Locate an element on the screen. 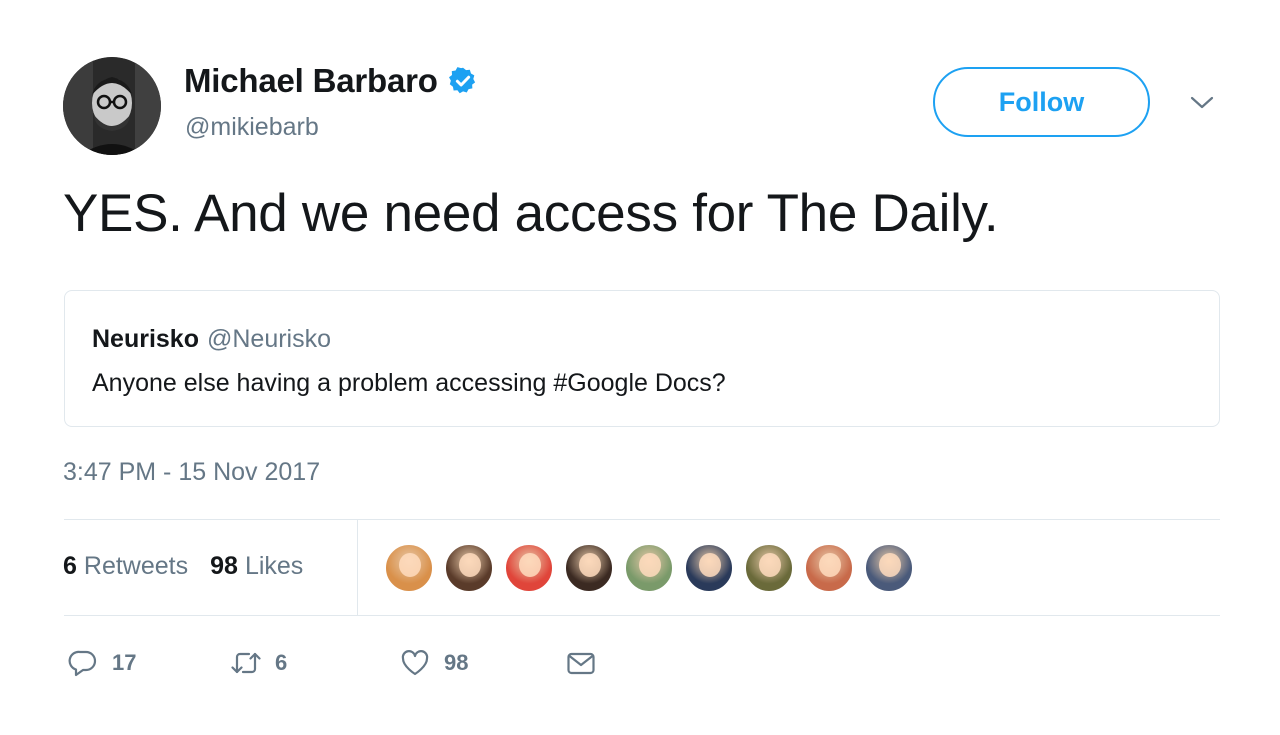 The height and width of the screenshot is (735, 1280). likes-count: 98 is located at coordinates (224, 566).